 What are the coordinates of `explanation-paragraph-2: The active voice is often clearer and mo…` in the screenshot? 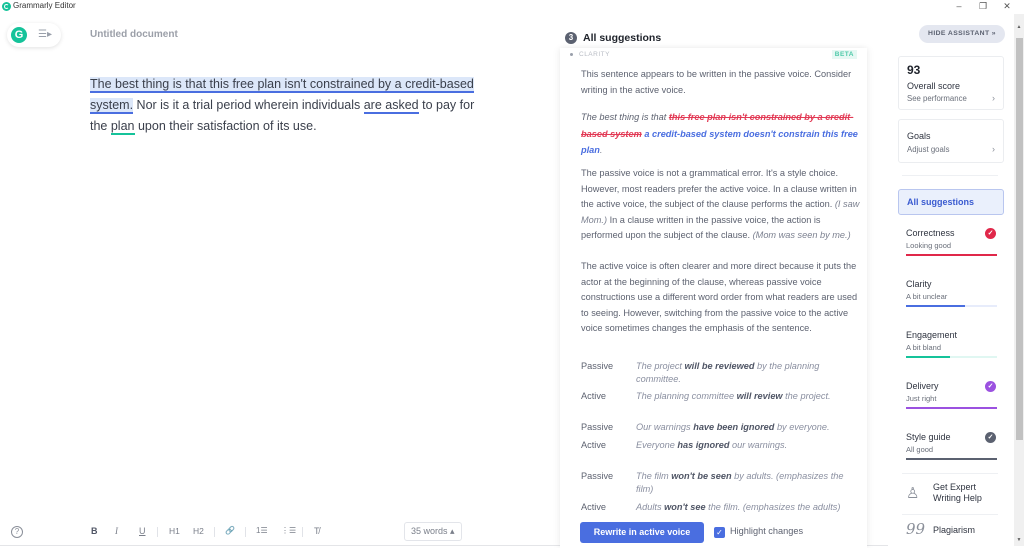 It's located at (719, 297).